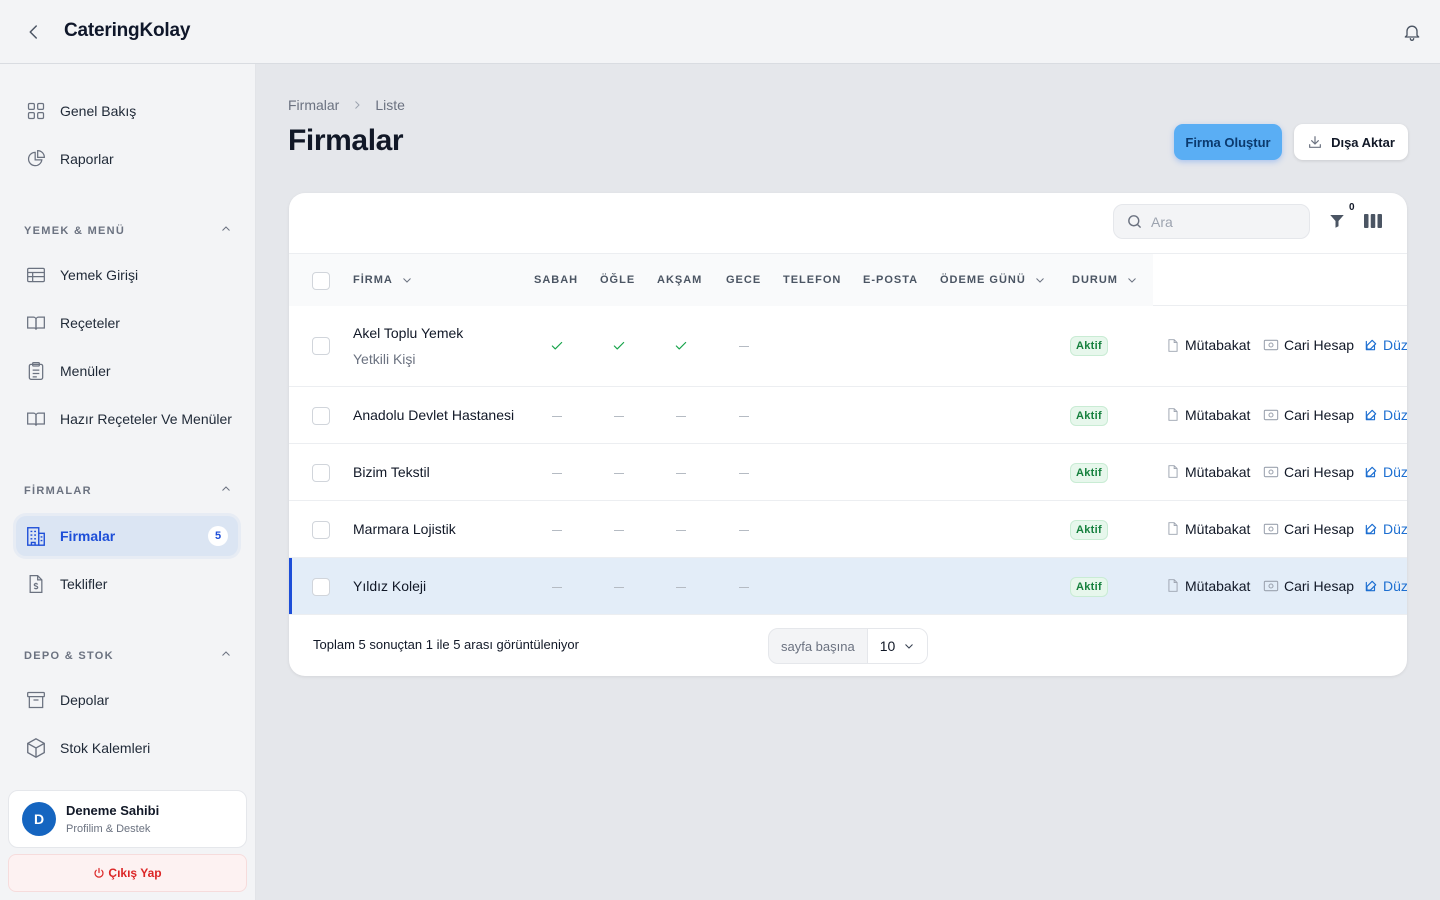 This screenshot has width=1440, height=900. What do you see at coordinates (226, 655) in the screenshot?
I see `chevron-up-icon` at bounding box center [226, 655].